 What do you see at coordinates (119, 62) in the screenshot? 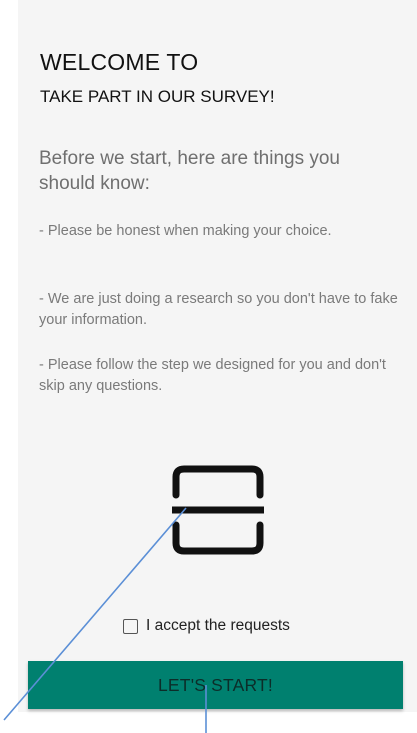
I see `page-title: WELCOME TO` at bounding box center [119, 62].